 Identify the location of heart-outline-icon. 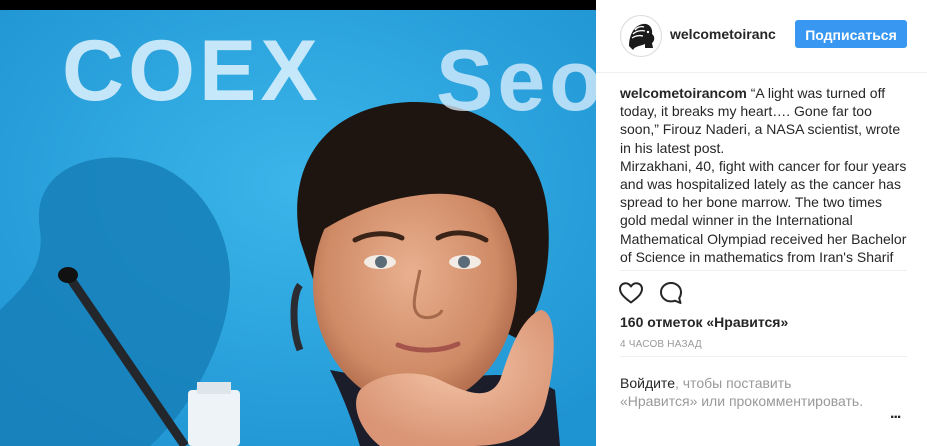
(631, 293).